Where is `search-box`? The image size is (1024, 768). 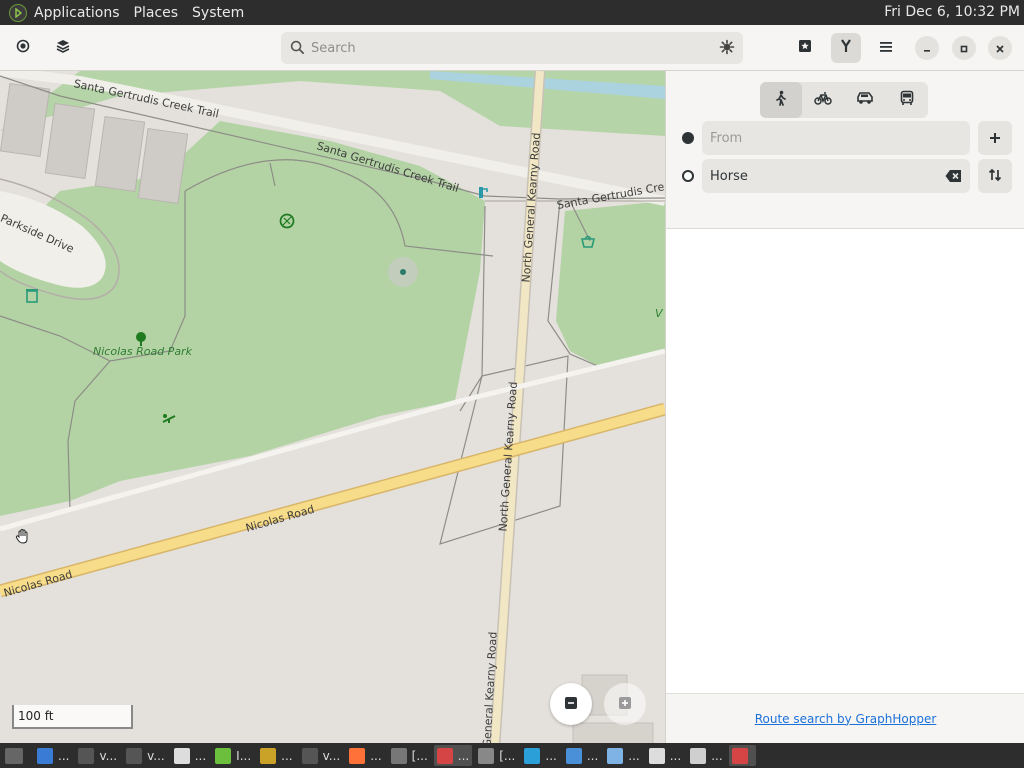 search-box is located at coordinates (512, 48).